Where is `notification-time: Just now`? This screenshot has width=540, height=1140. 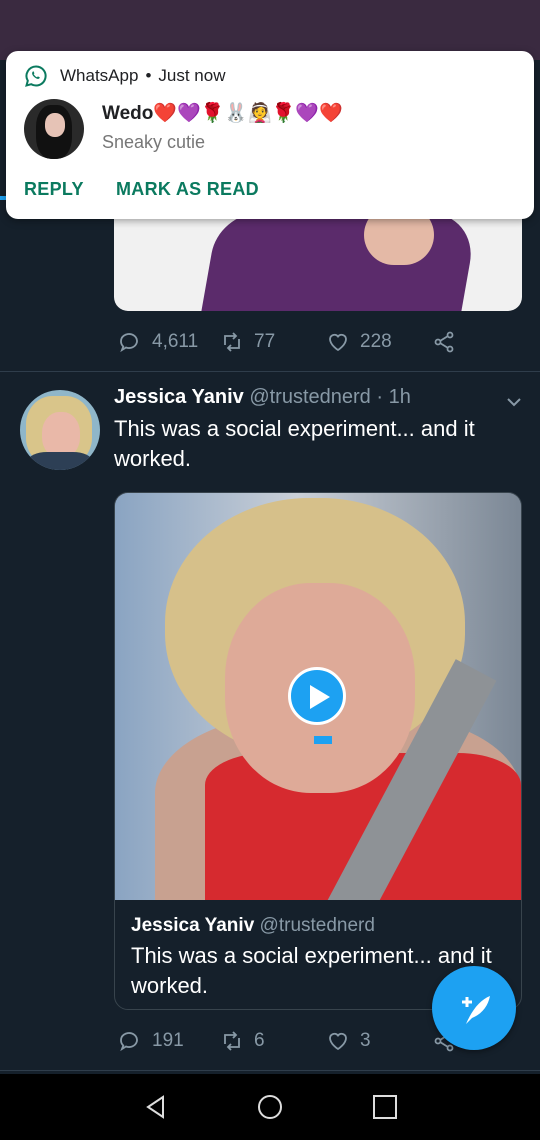
notification-time: Just now is located at coordinates (192, 75).